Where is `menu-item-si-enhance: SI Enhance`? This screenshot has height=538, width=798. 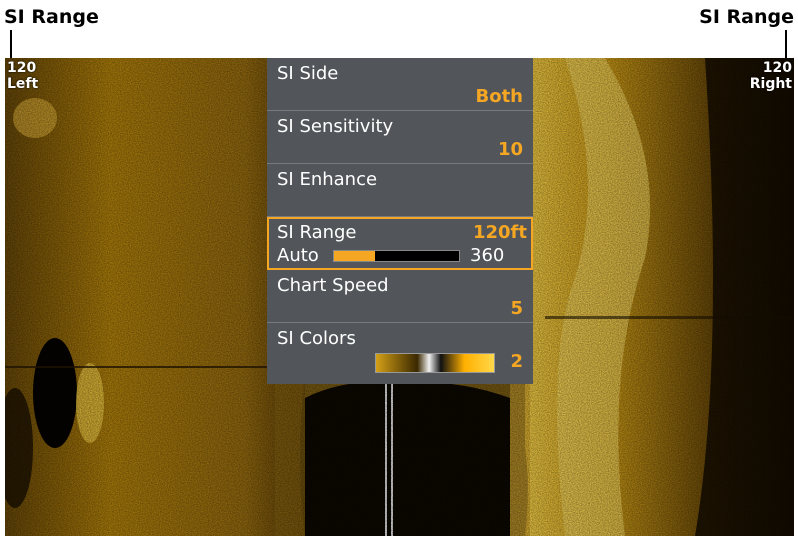 menu-item-si-enhance: SI Enhance is located at coordinates (400, 190).